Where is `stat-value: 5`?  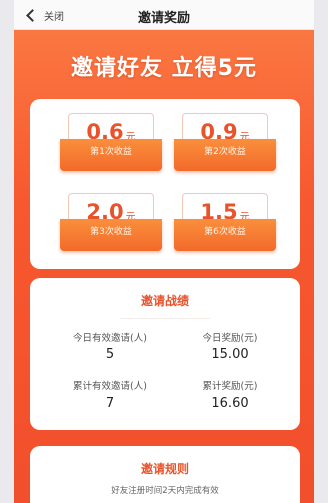 stat-value: 5 is located at coordinates (110, 354).